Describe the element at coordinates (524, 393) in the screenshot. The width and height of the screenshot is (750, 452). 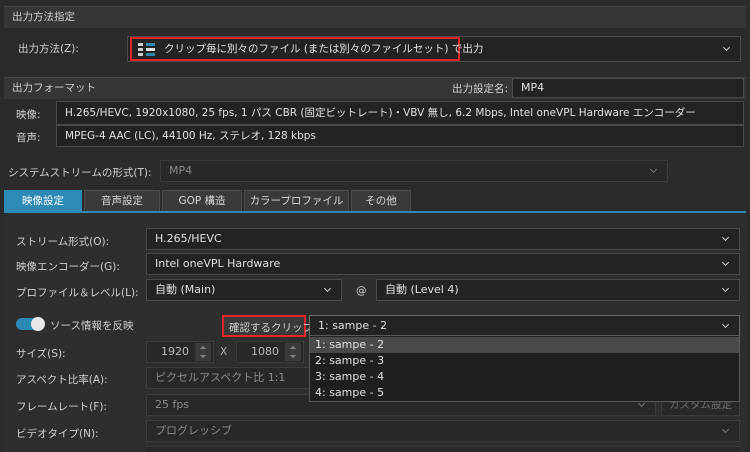
I see `dropdown-option: 4: sampe - 5` at that location.